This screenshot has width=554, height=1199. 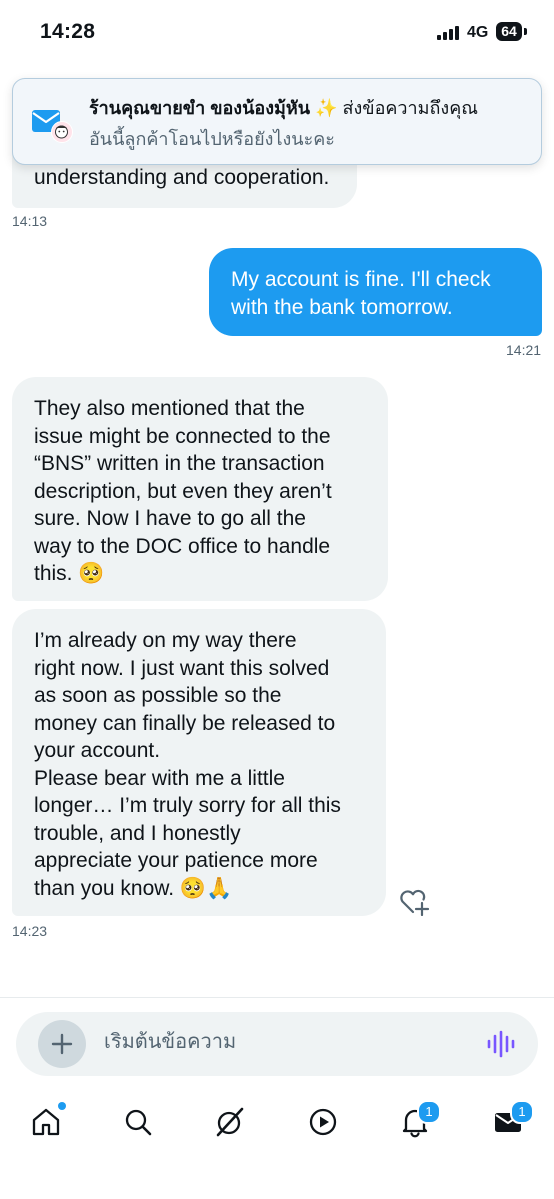 I want to click on tab-search, so click(x=138, y=1121).